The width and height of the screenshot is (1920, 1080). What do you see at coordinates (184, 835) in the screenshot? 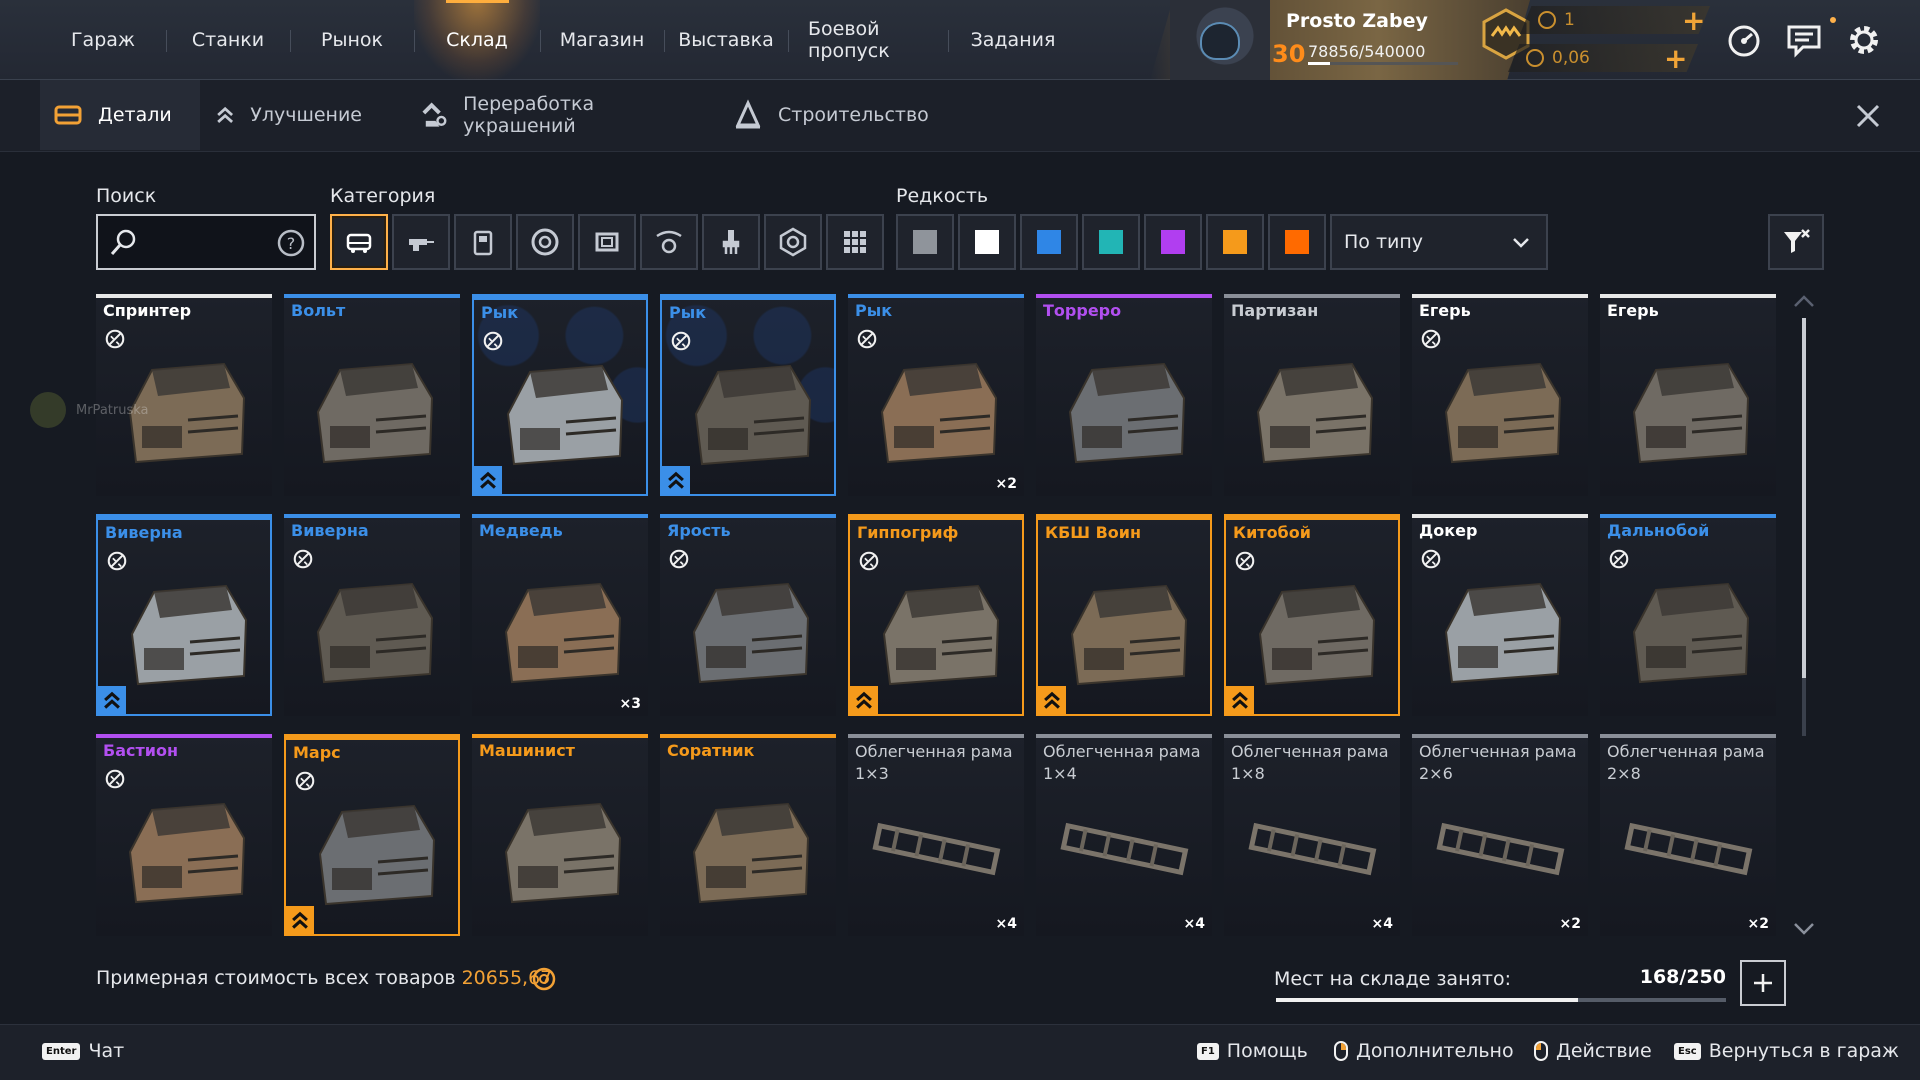
I see `item-card: Бастион` at bounding box center [184, 835].